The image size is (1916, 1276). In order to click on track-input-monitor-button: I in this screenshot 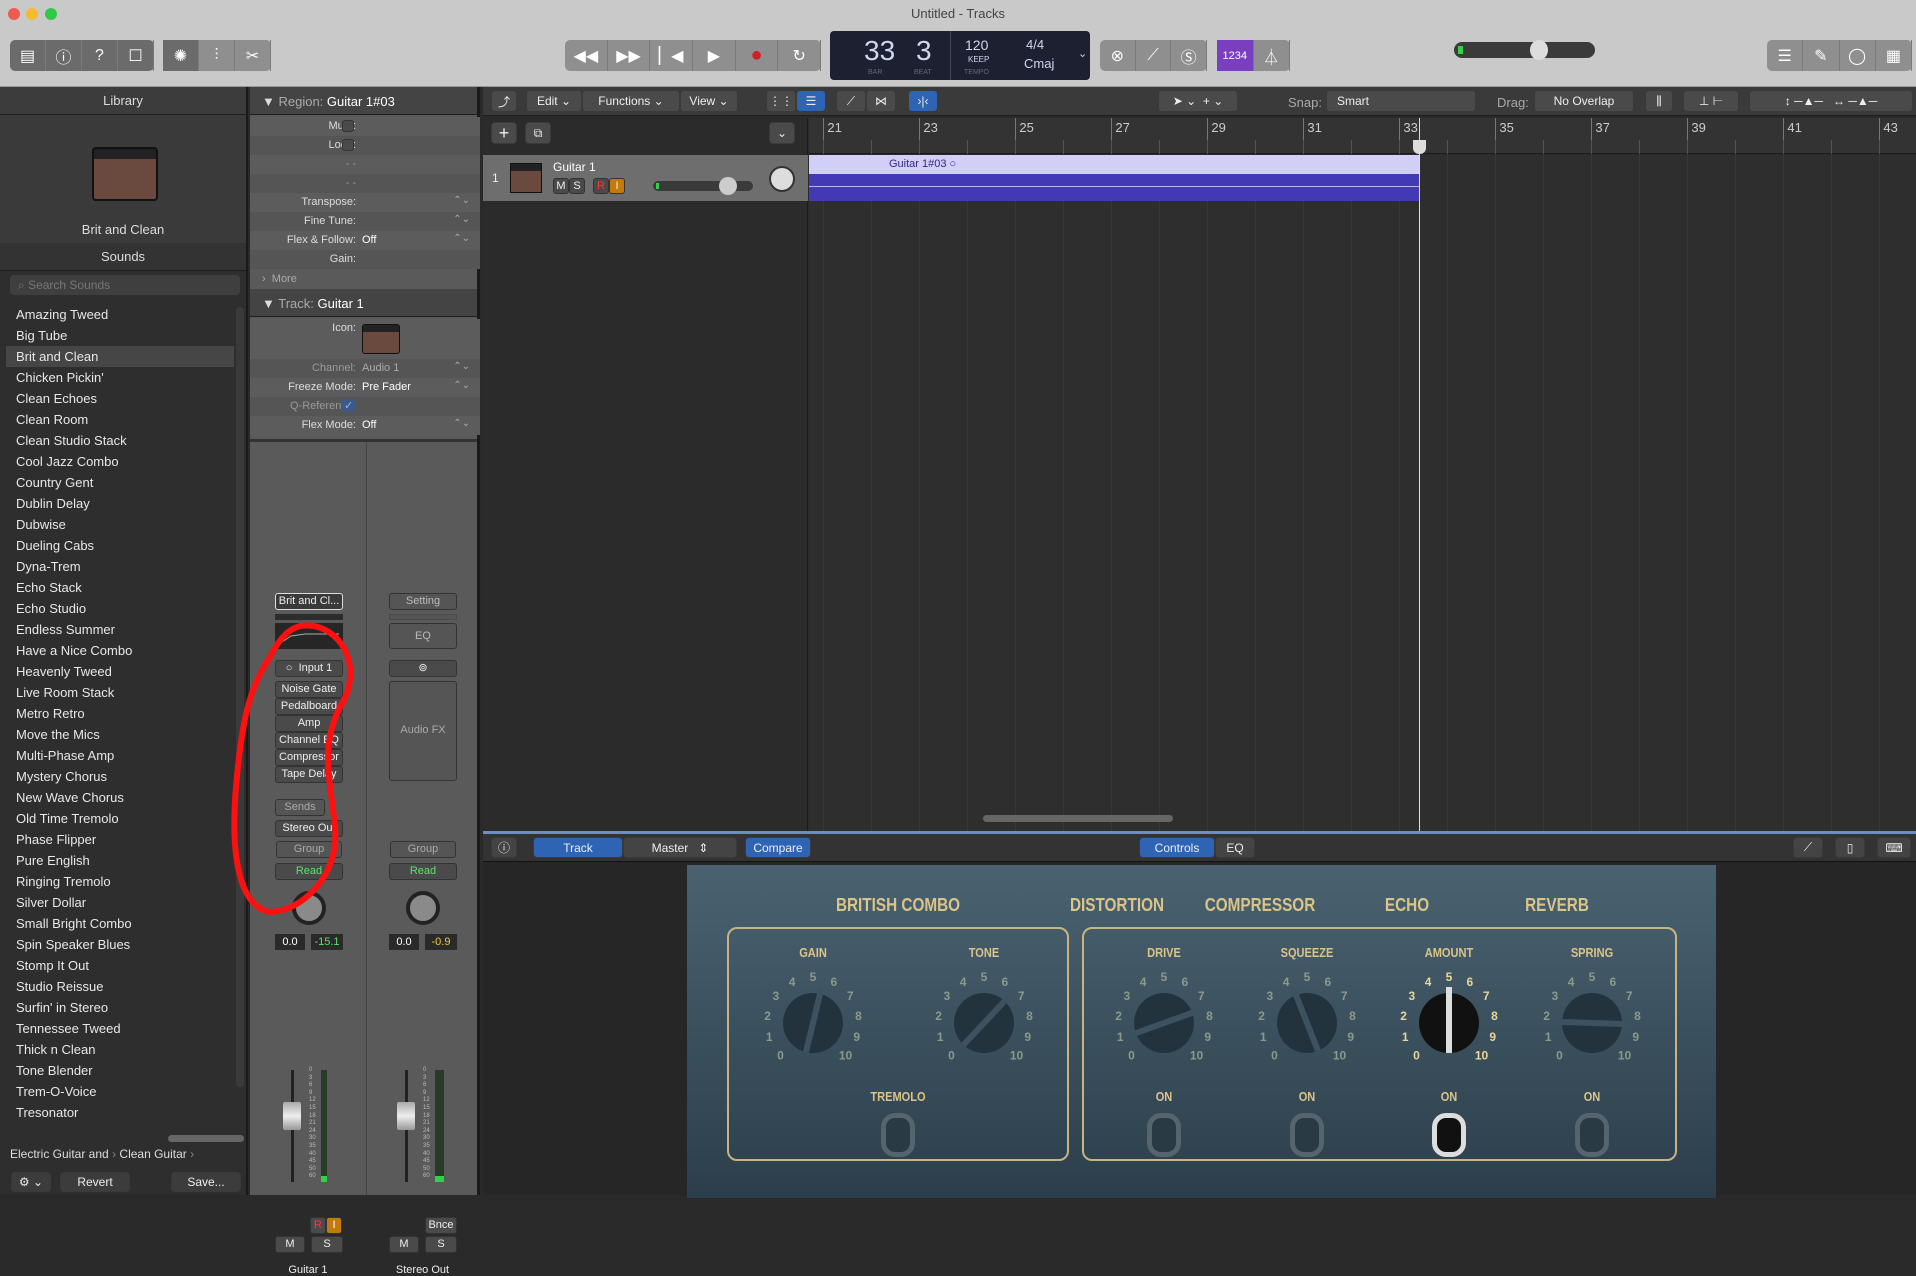, I will do `click(617, 186)`.